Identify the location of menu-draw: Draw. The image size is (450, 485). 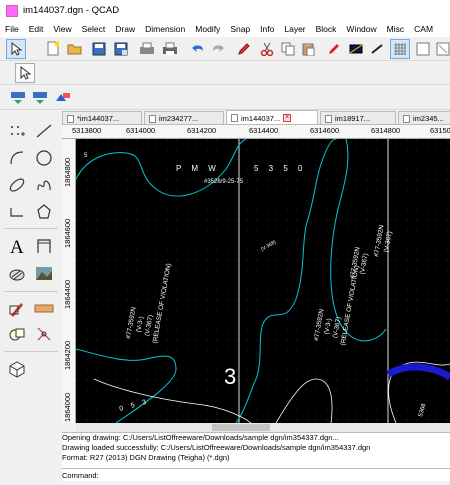
(125, 29).